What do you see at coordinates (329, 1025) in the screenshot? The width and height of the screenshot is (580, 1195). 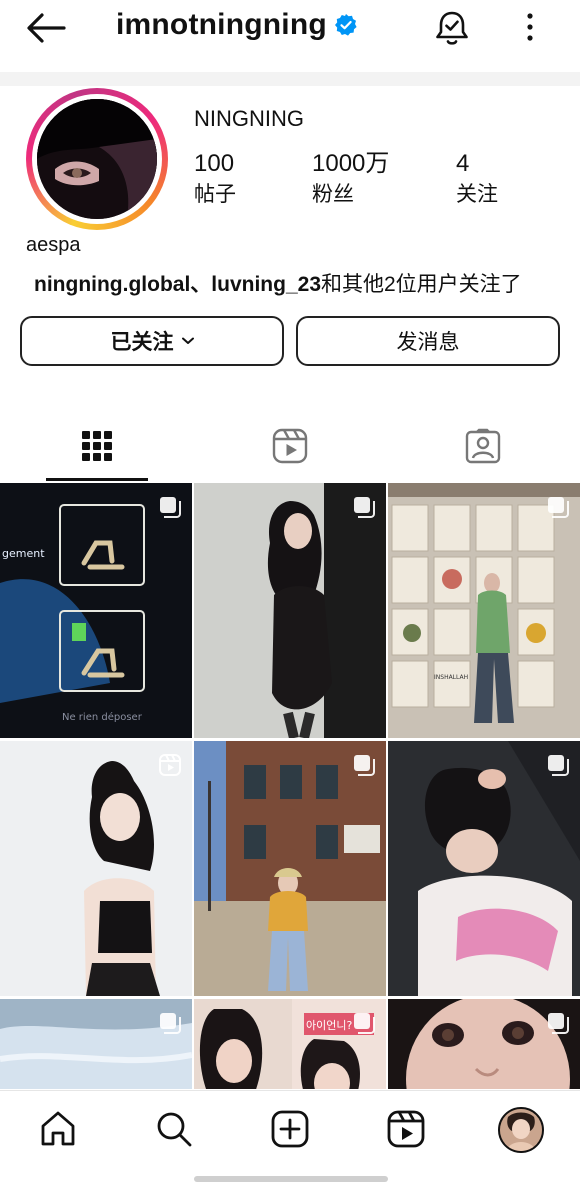 I see `post-8-sign-text: 아이언니?` at bounding box center [329, 1025].